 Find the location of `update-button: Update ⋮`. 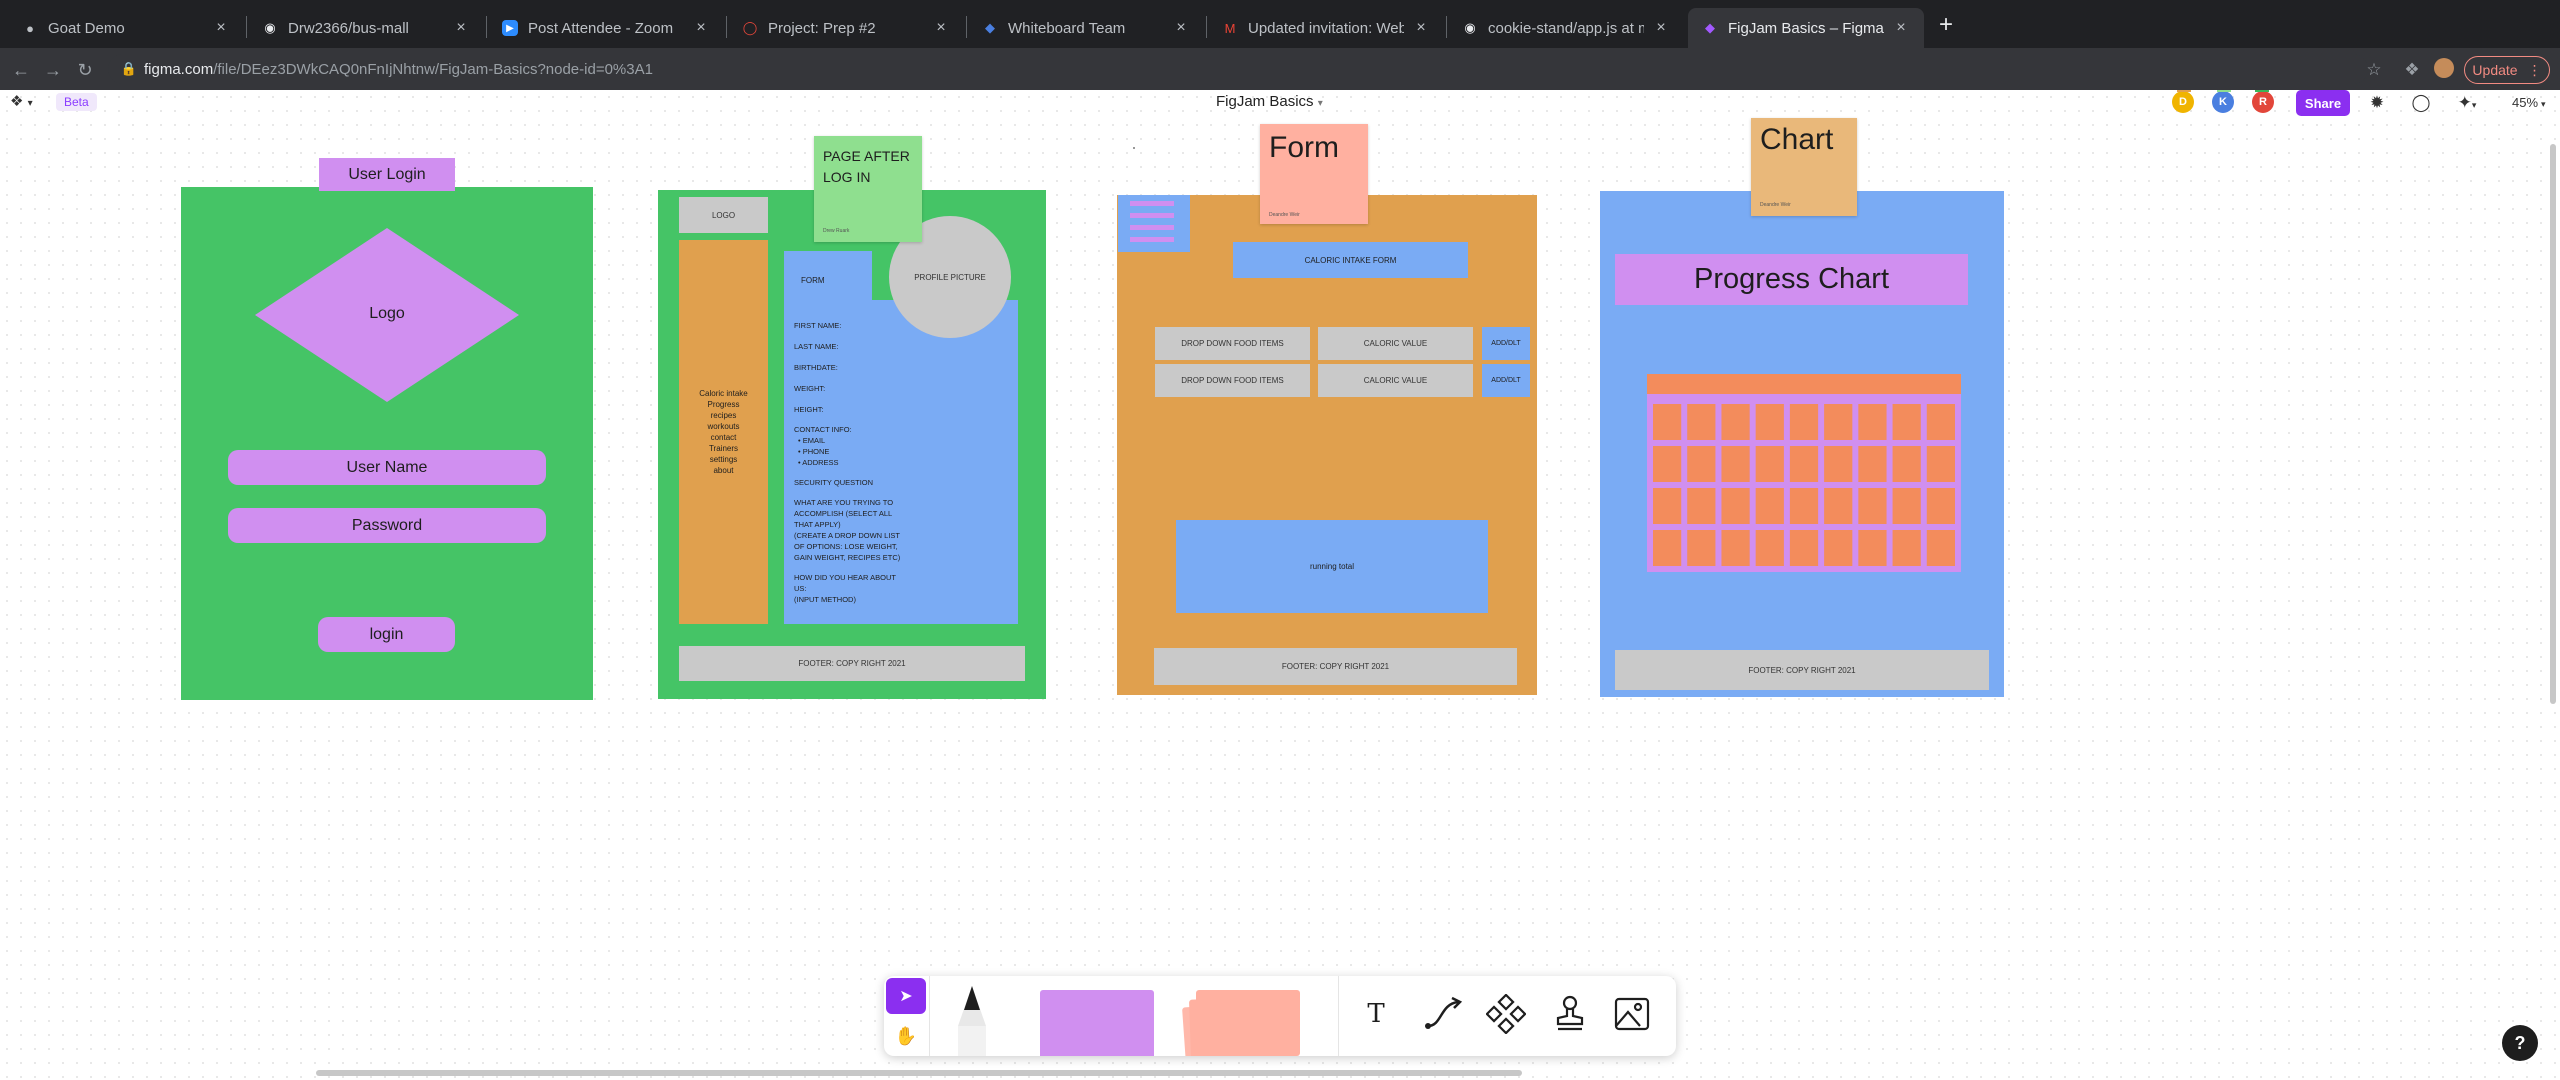

update-button: Update ⋮ is located at coordinates (2507, 70).